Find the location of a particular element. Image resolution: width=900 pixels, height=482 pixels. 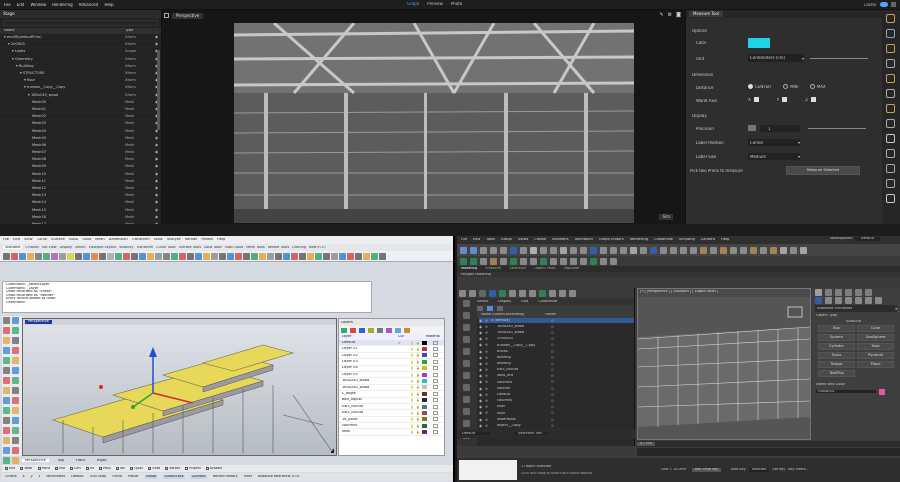

stage-row: ▾ floorXform◉ is located at coordinates (80, 81).